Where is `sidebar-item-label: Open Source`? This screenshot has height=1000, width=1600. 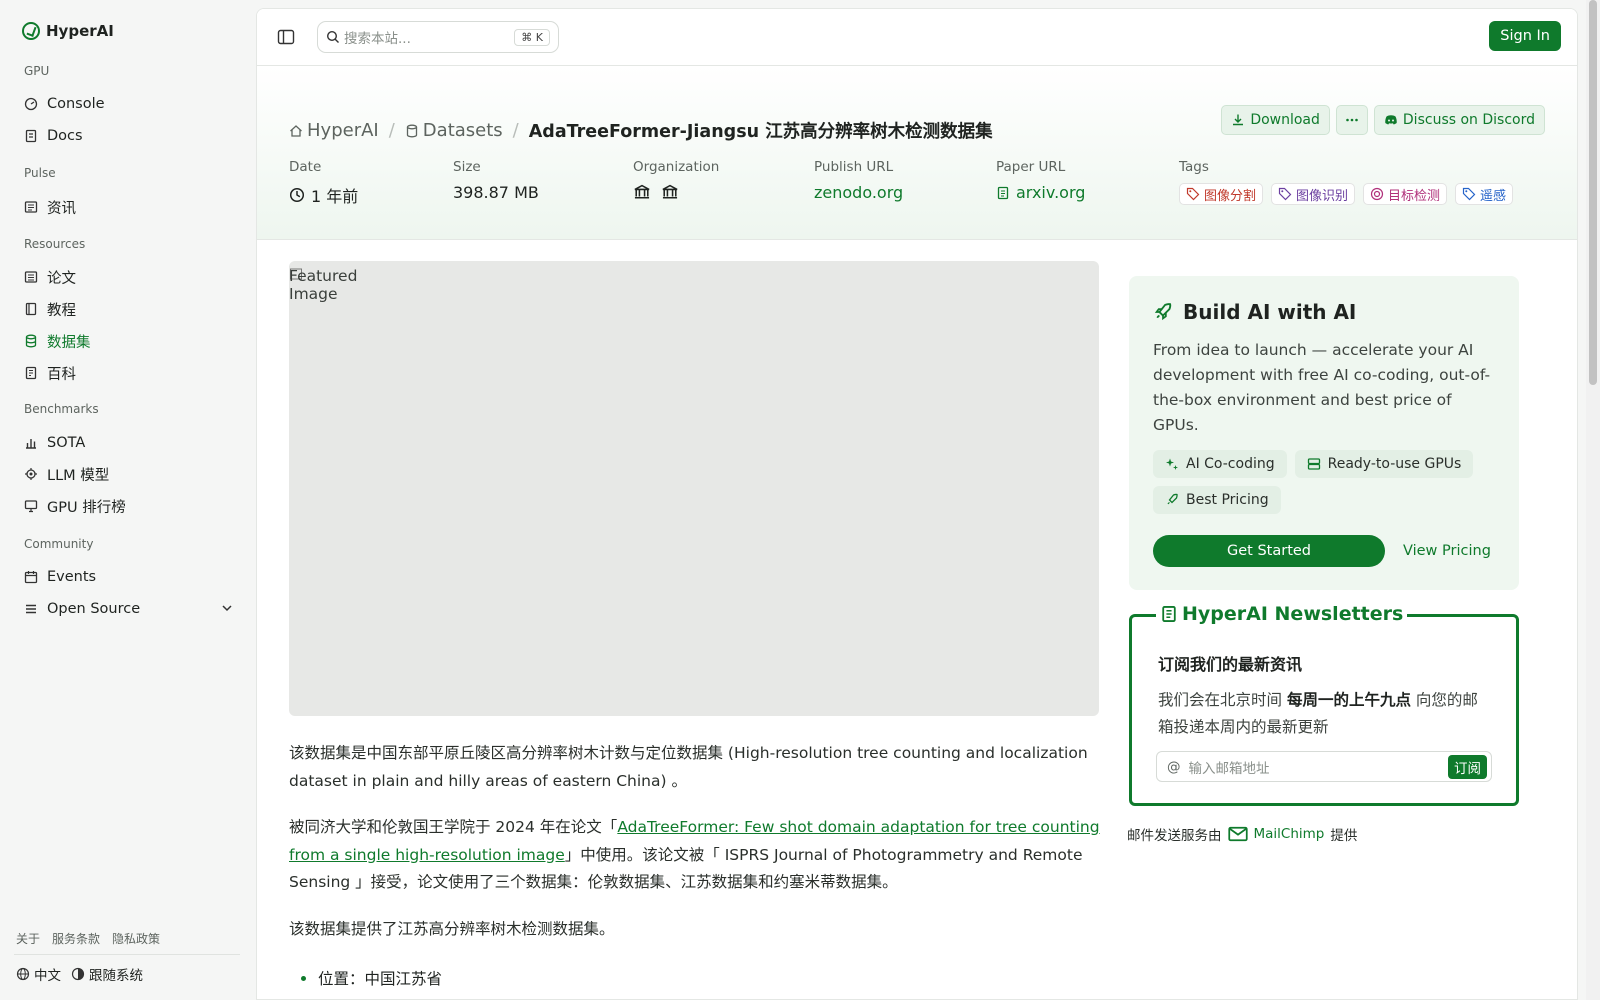
sidebar-item-label: Open Source is located at coordinates (94, 609).